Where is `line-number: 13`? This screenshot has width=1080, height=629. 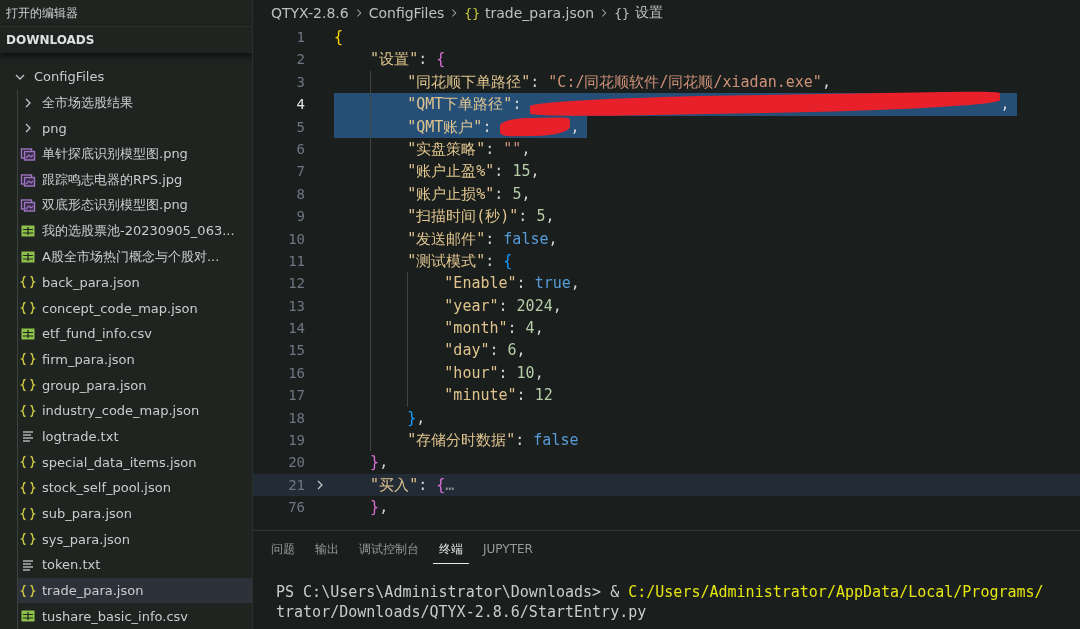
line-number: 13 is located at coordinates (296, 306).